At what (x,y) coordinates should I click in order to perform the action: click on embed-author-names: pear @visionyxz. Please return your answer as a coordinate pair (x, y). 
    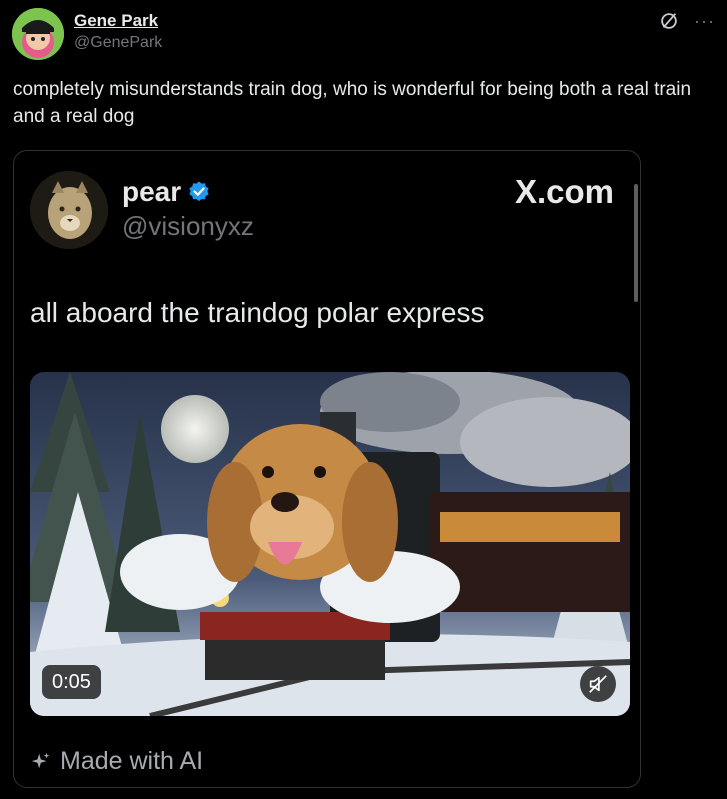
    Looking at the image, I should click on (188, 209).